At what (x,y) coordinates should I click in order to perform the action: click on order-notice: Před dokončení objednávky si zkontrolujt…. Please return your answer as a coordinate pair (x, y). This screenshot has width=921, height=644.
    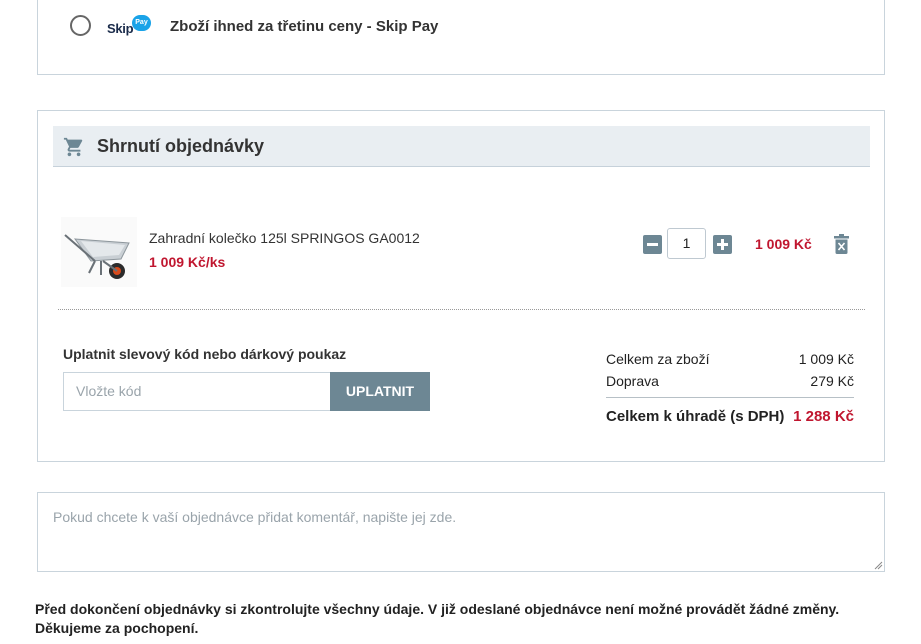
    Looking at the image, I should click on (460, 619).